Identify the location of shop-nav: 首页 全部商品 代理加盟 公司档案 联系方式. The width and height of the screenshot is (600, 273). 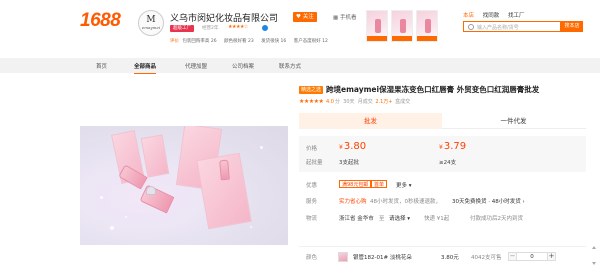
(300, 66).